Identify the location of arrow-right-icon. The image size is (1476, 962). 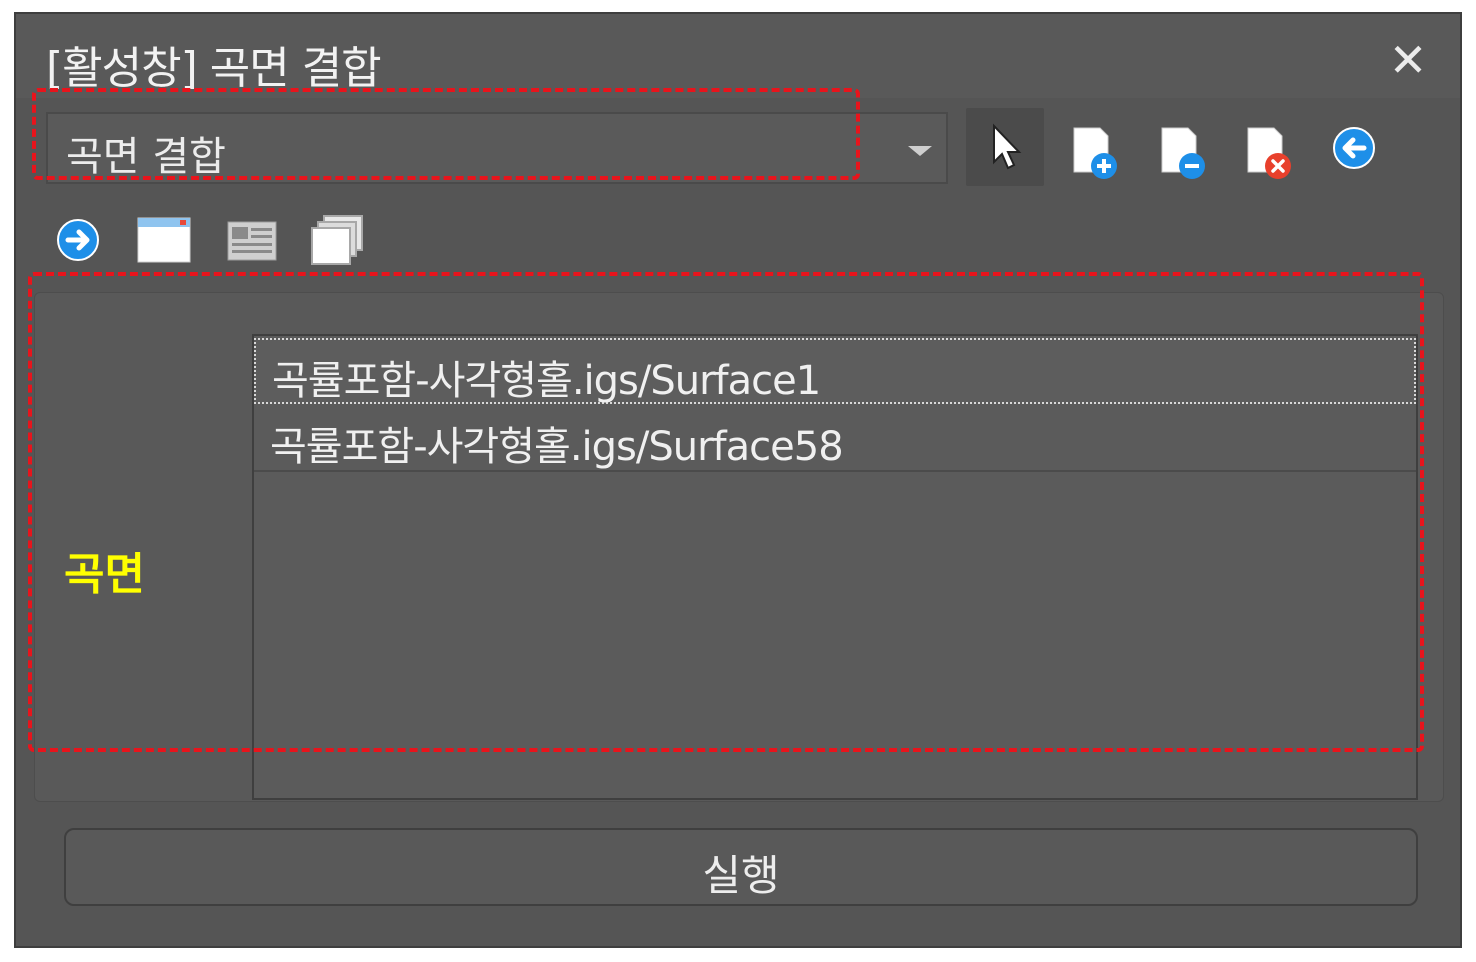
(78, 240).